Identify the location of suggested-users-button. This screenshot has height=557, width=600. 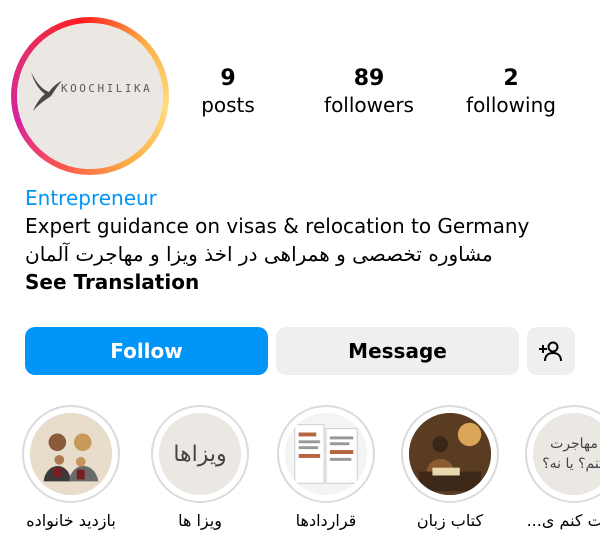
(551, 351).